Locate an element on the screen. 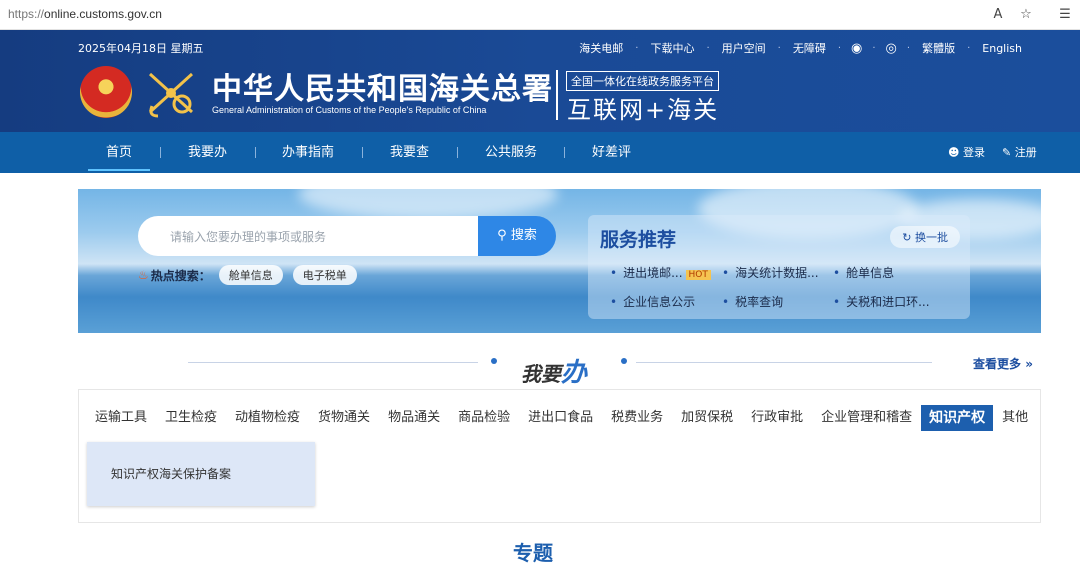 The height and width of the screenshot is (566, 1080). tab-category: 卫生检疫 is located at coordinates (191, 418).